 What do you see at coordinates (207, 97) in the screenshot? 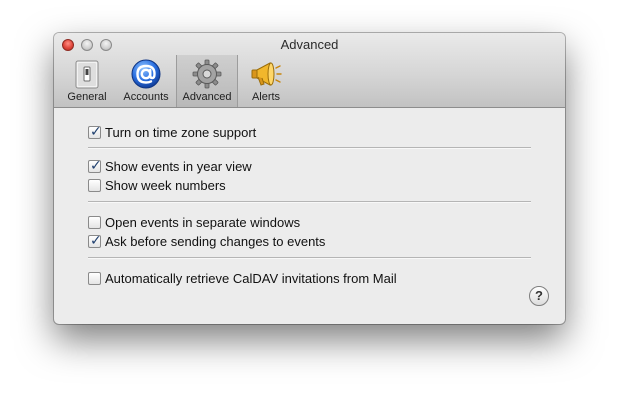
I see `tab-label-advanced: Advanced` at bounding box center [207, 97].